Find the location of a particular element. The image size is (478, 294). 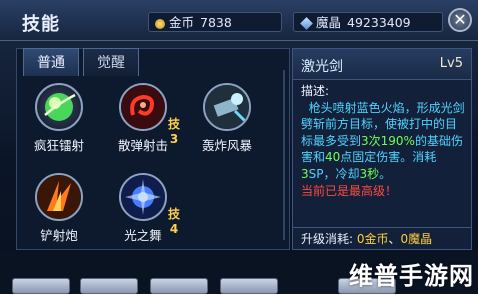

skill-slot-3: 轰炸风暴 is located at coordinates (227, 118).